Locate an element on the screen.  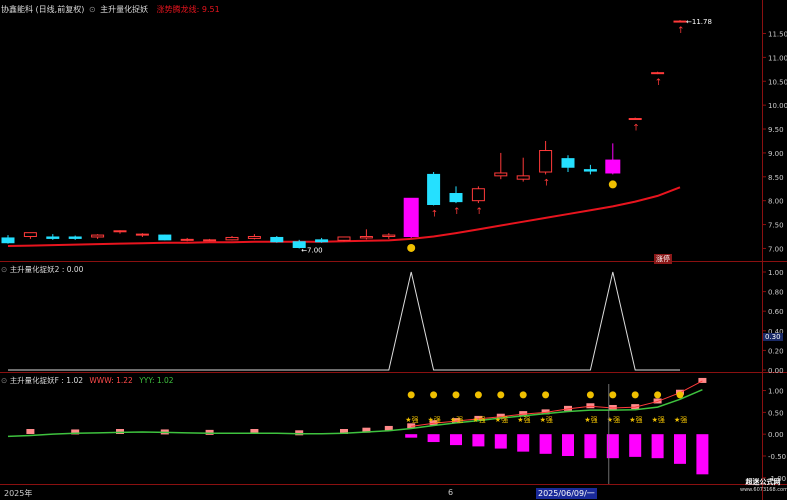
high-annotation: ←11.78 is located at coordinates (699, 22).